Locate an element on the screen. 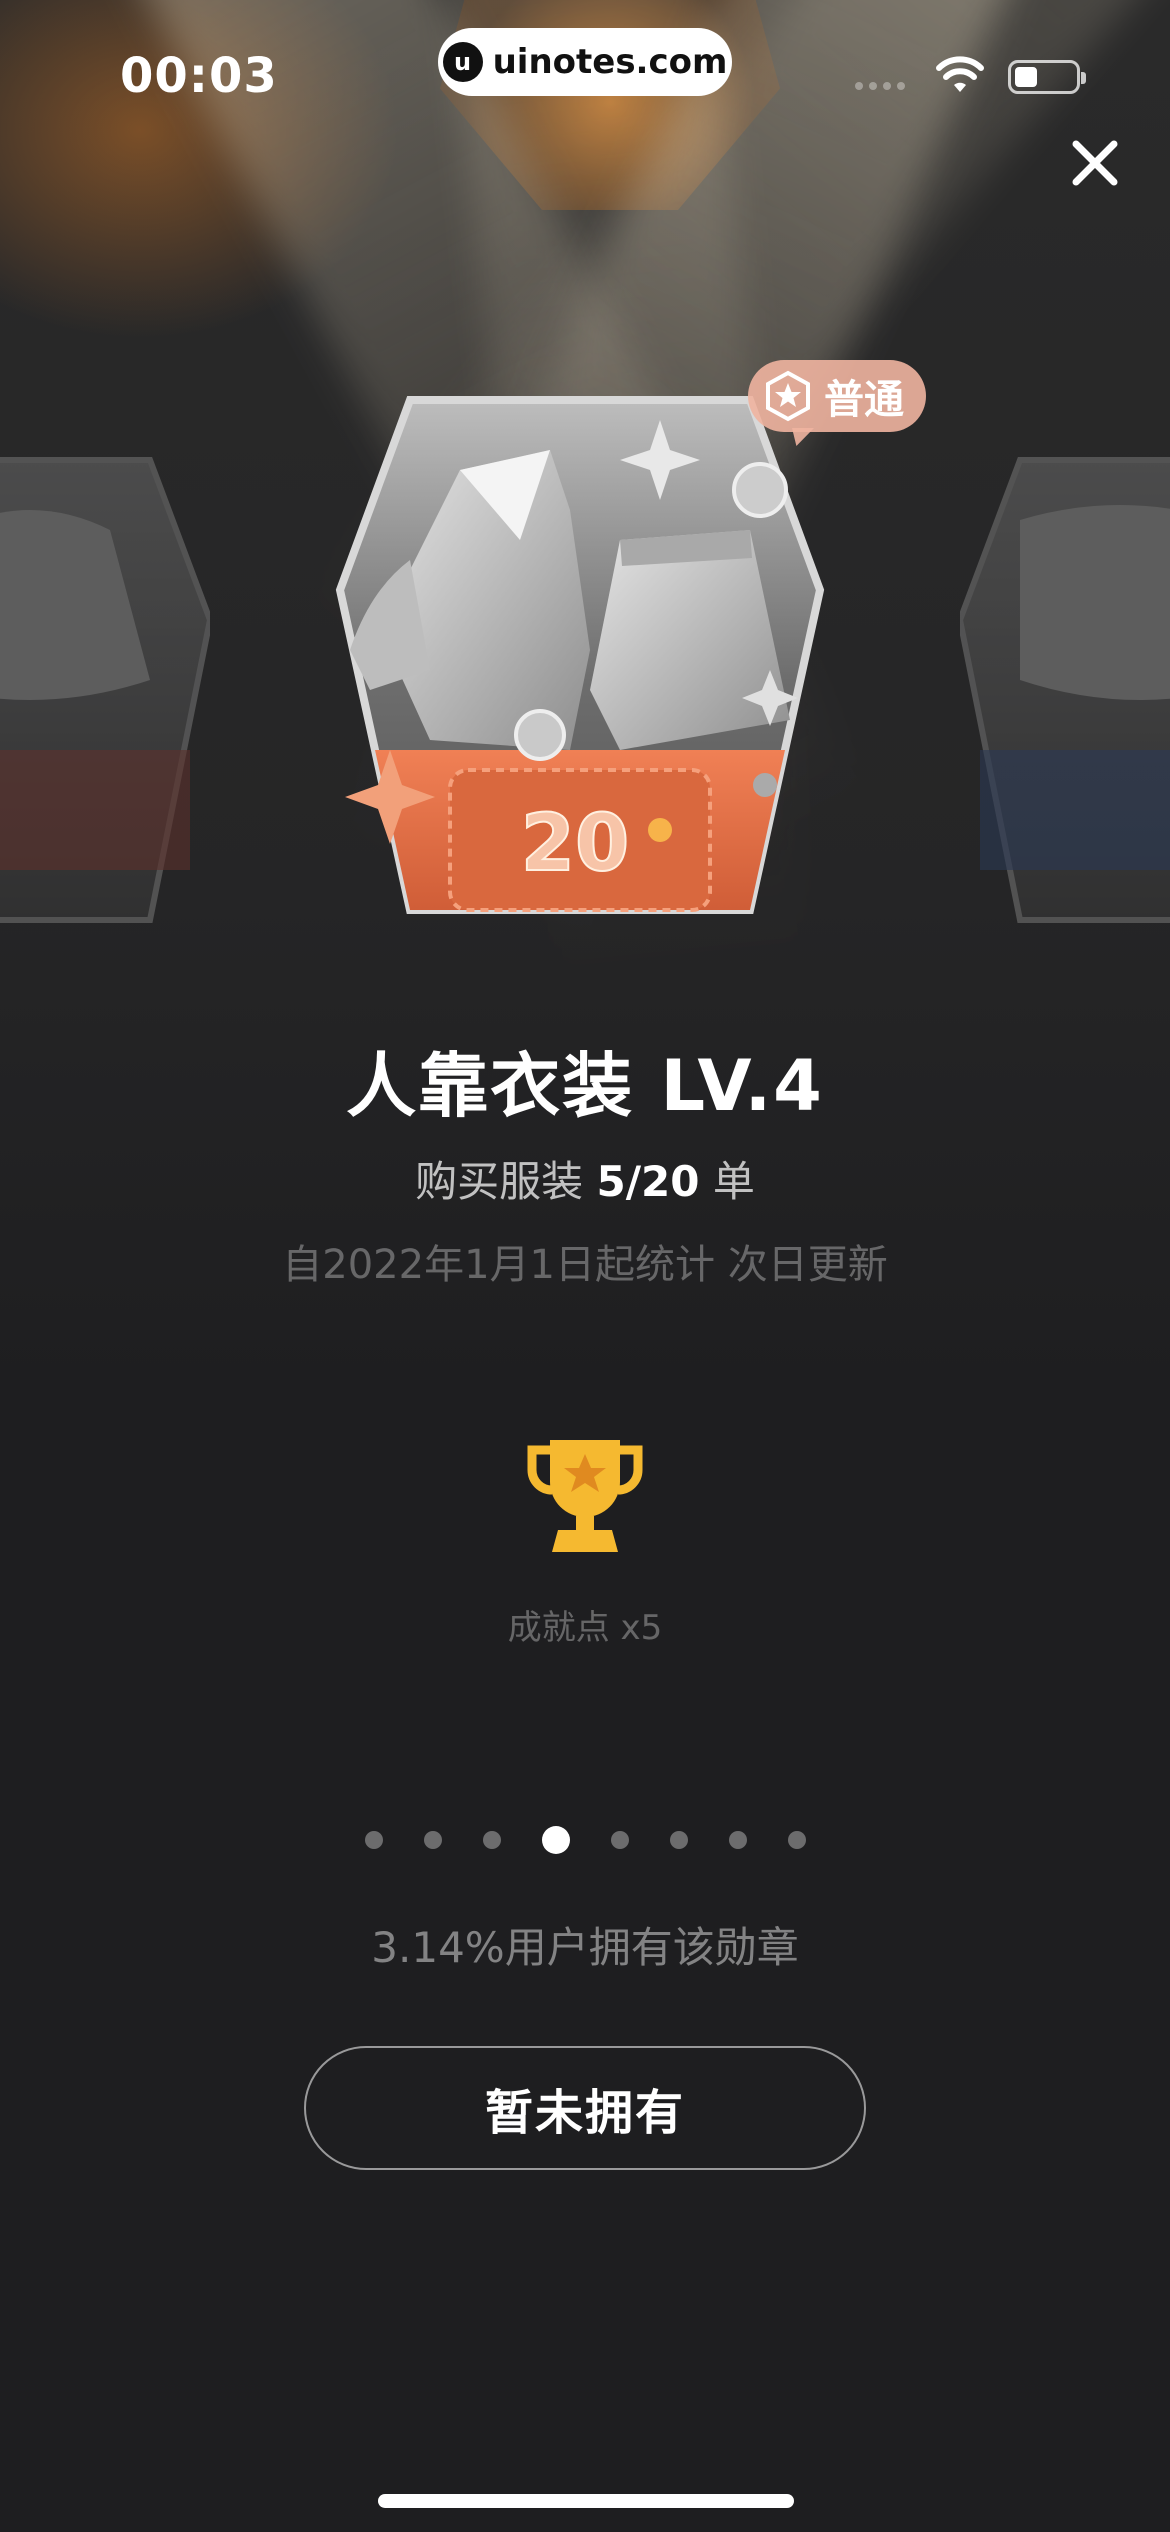  achievement-points: 成就点 x5 is located at coordinates (585, 1628).